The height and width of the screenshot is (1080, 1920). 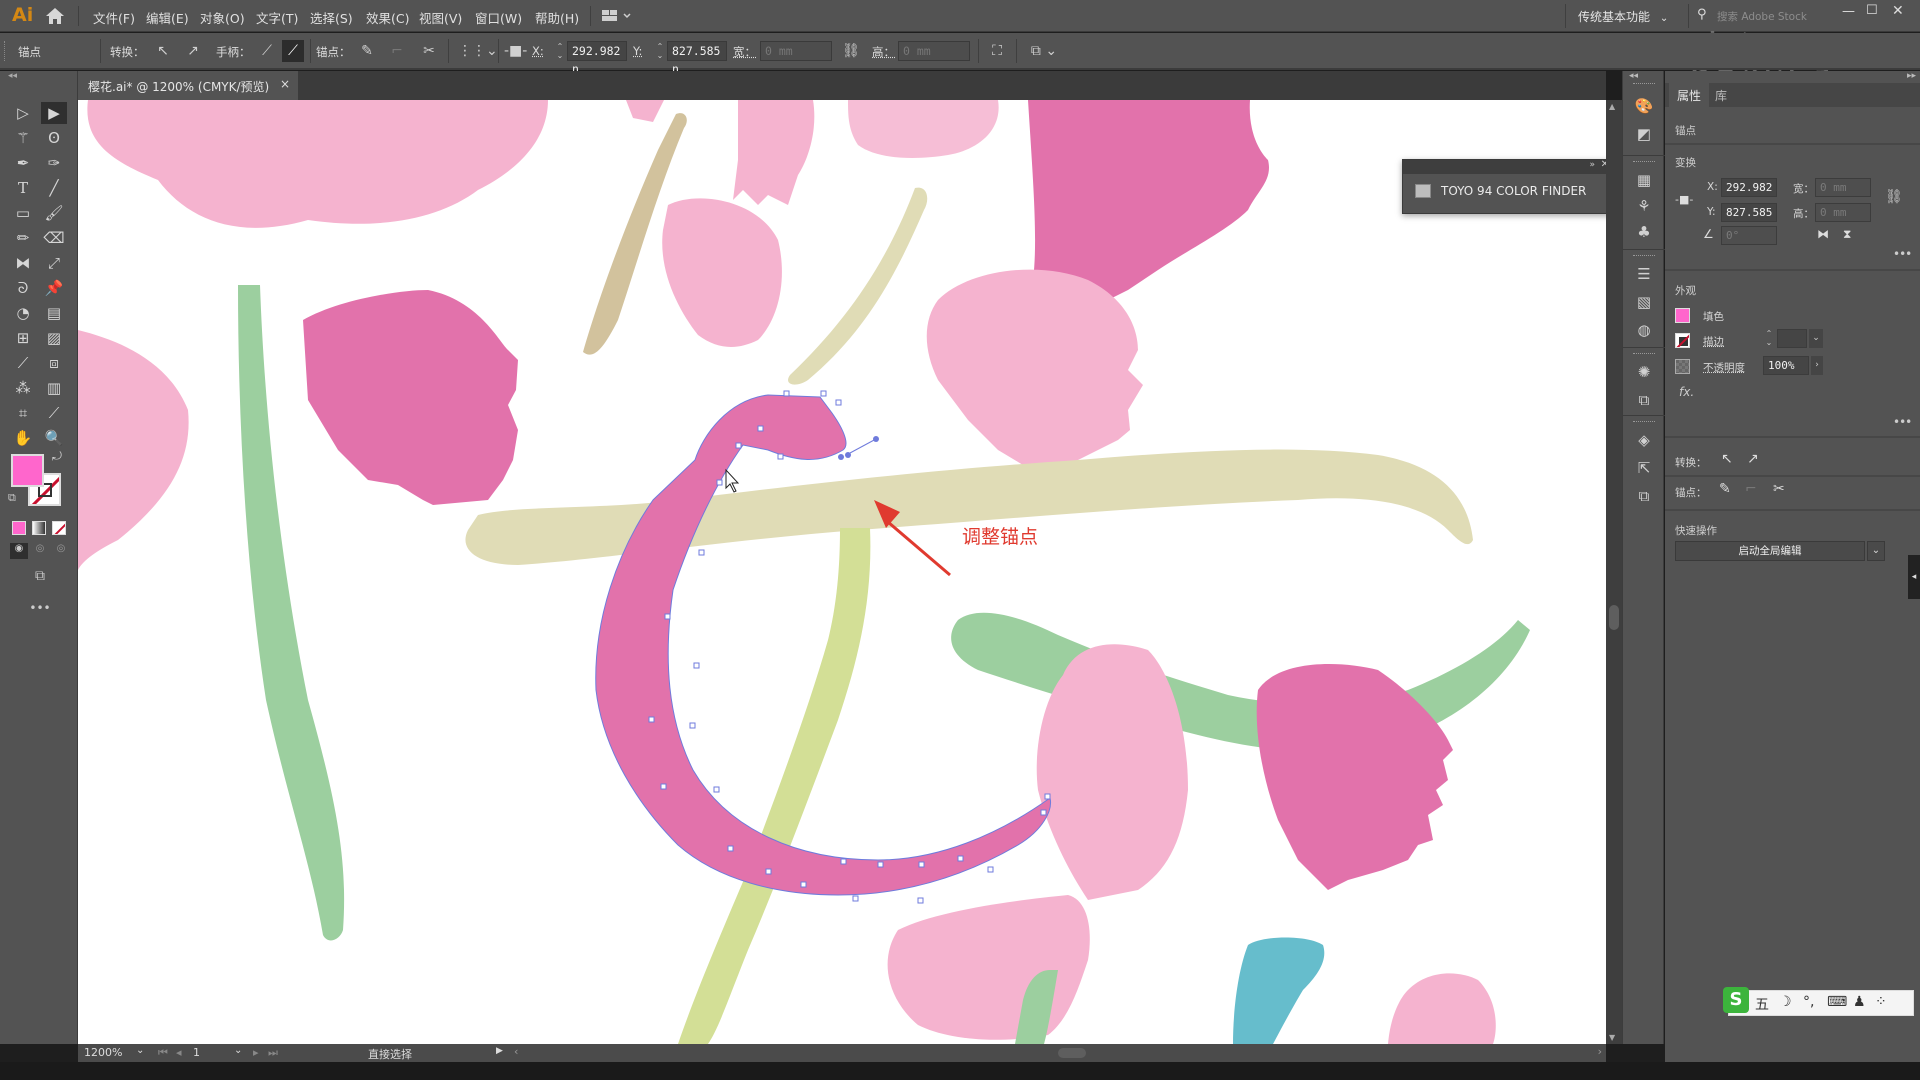 I want to click on expand-panels-icon: ▸▸, so click(x=1911, y=76).